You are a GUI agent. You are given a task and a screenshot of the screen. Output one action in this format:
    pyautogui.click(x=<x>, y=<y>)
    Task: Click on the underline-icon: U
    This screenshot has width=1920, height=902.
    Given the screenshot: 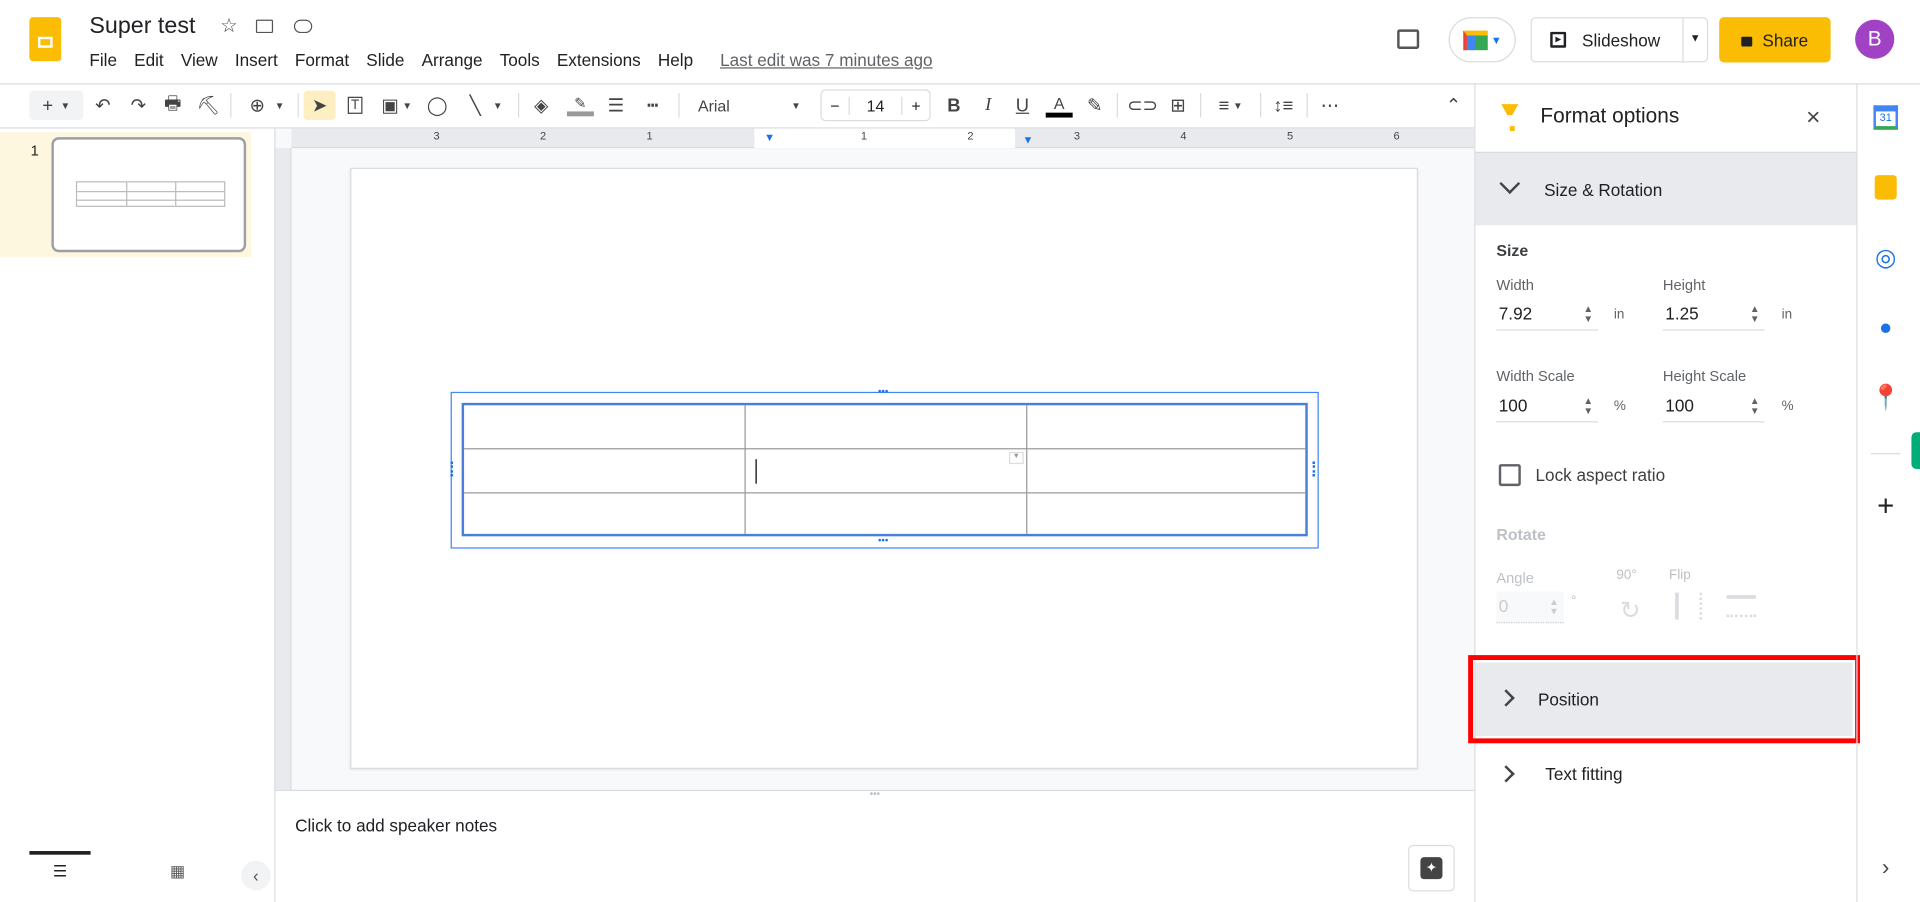 What is the action you would take?
    pyautogui.click(x=1022, y=105)
    